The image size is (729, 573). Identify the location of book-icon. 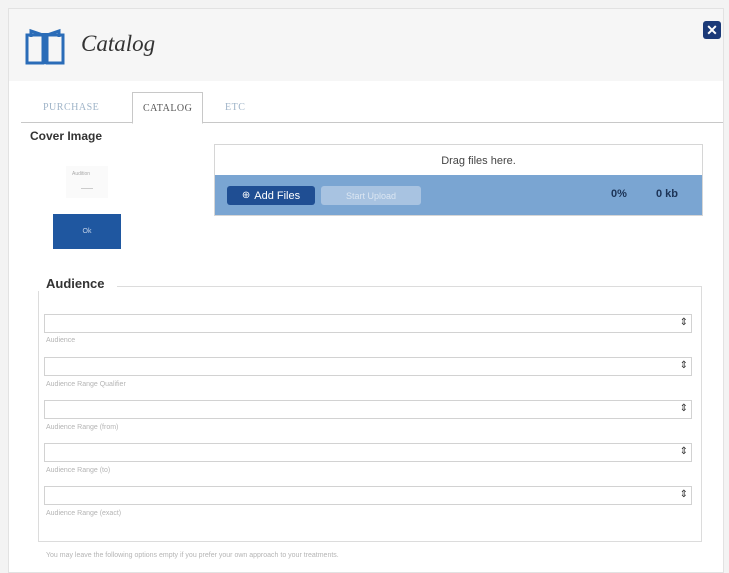
(45, 46).